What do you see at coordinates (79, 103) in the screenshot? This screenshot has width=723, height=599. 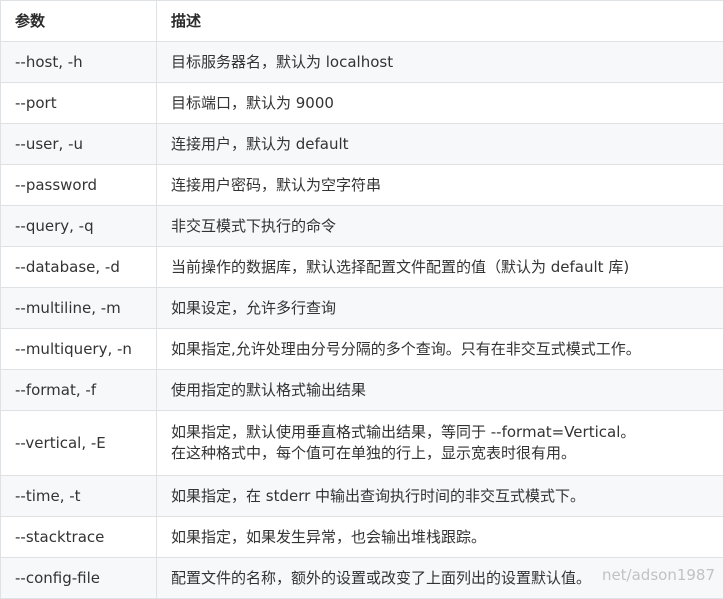 I see `param-cell: --port` at bounding box center [79, 103].